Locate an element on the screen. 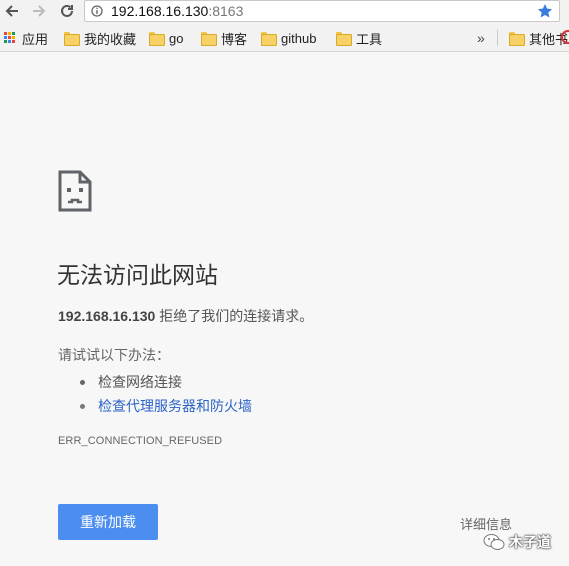  watermark-text: 木子道 is located at coordinates (530, 542).